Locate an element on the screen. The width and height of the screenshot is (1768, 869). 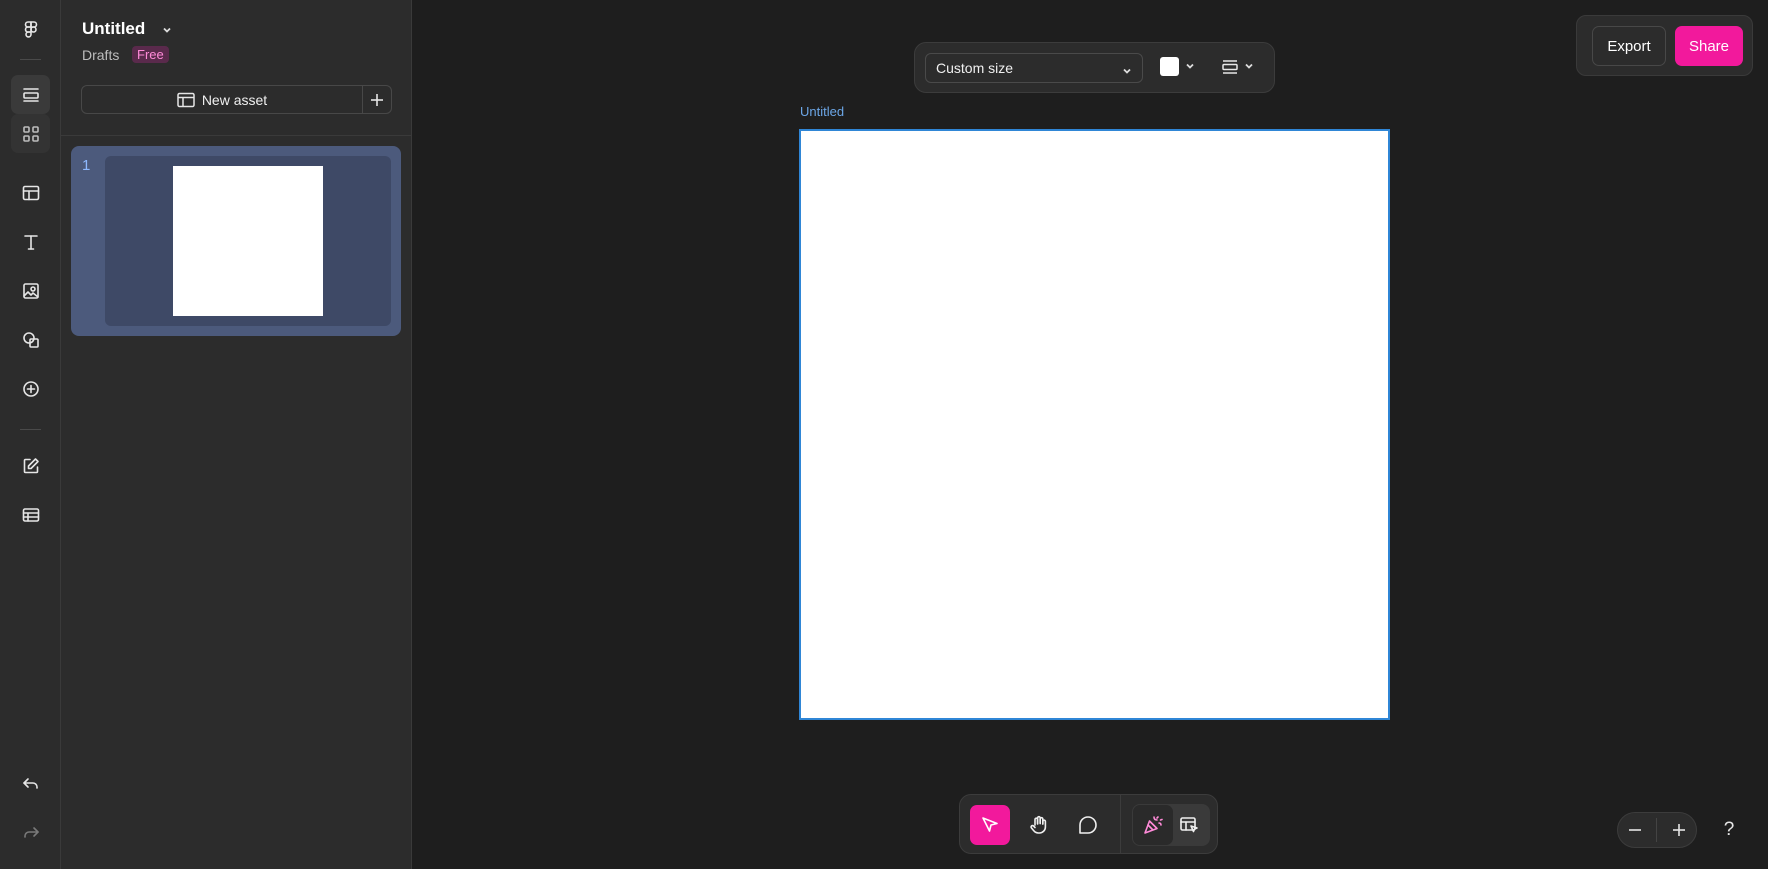
size-value: Custom size is located at coordinates (975, 68).